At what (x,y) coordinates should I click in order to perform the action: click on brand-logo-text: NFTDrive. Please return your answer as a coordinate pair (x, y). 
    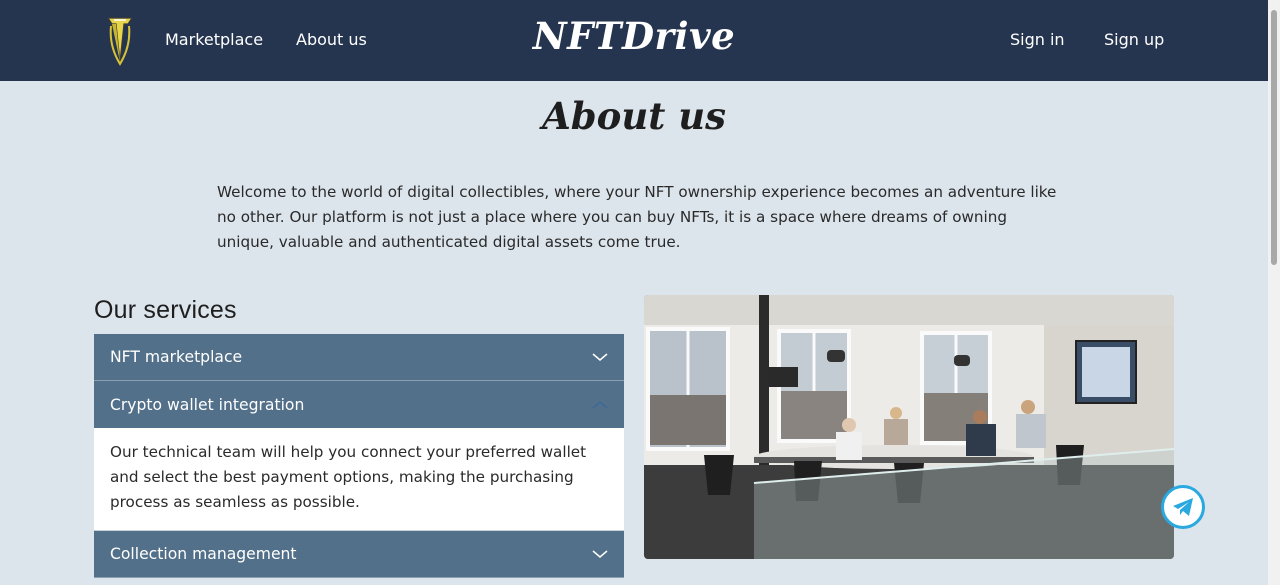
    Looking at the image, I should click on (634, 36).